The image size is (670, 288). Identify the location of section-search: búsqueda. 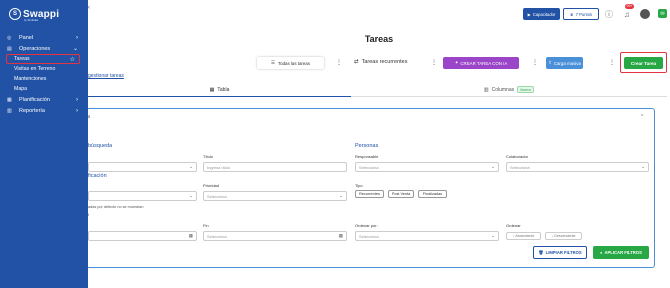
(100, 146).